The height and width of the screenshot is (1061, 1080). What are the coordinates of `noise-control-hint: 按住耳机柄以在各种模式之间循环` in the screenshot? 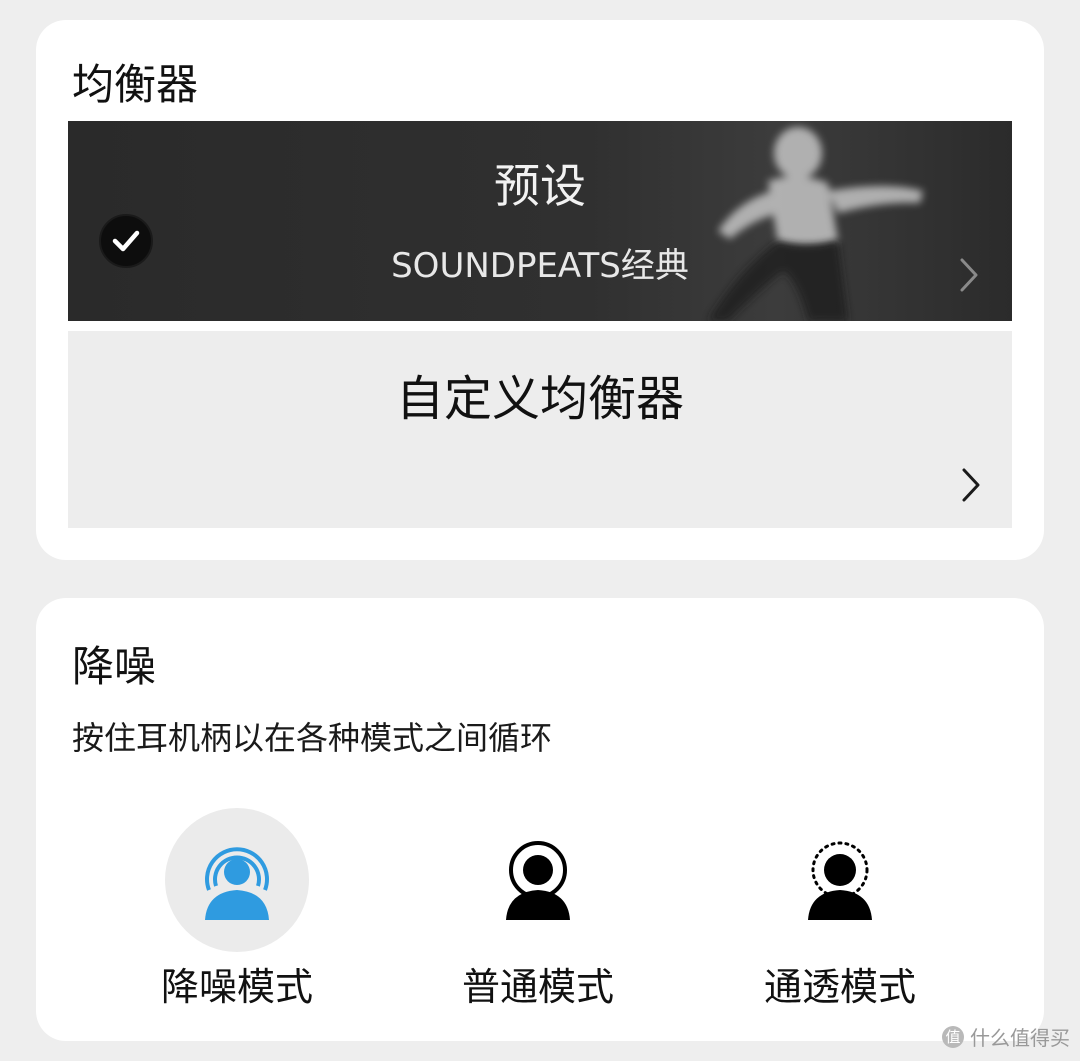 It's located at (312, 738).